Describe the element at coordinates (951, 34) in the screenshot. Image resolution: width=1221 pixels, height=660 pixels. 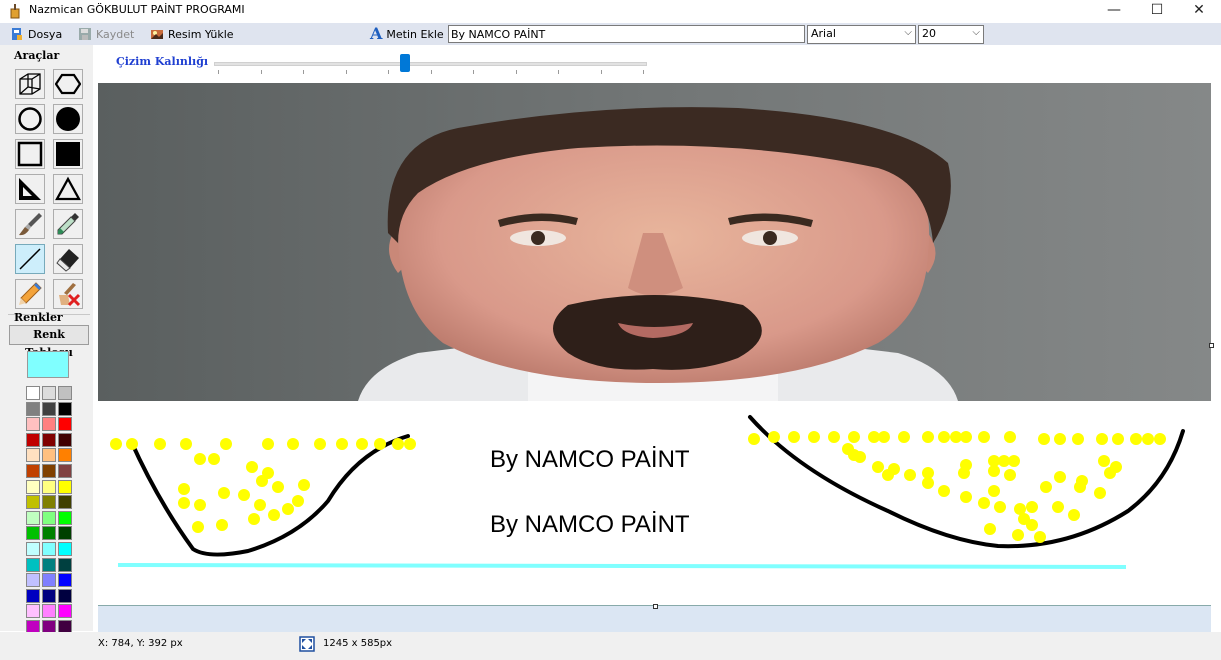
I see `font-size-select: 20 ⌵` at that location.